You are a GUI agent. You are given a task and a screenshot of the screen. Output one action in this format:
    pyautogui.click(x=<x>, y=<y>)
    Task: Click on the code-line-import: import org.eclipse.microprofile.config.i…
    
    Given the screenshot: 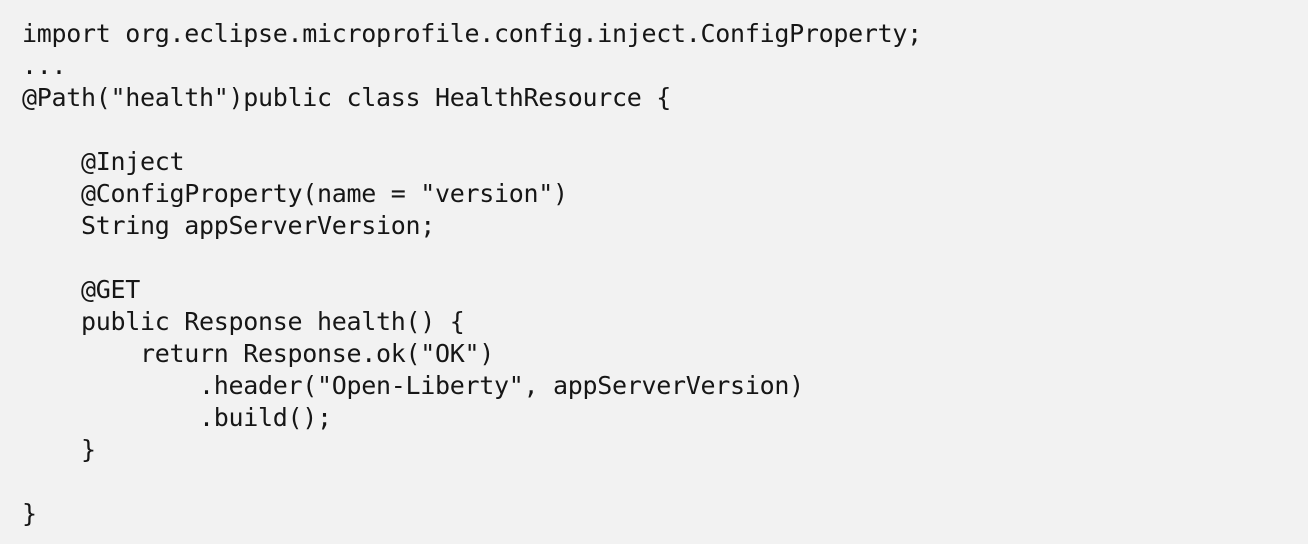 What is the action you would take?
    pyautogui.click(x=472, y=33)
    